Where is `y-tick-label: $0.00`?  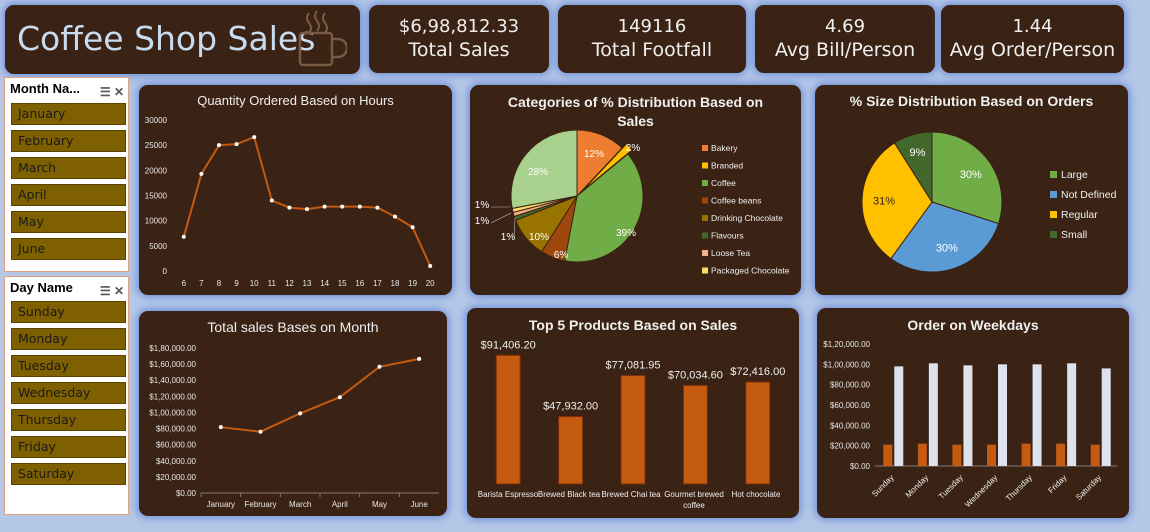
y-tick-label: $0.00 is located at coordinates (186, 493).